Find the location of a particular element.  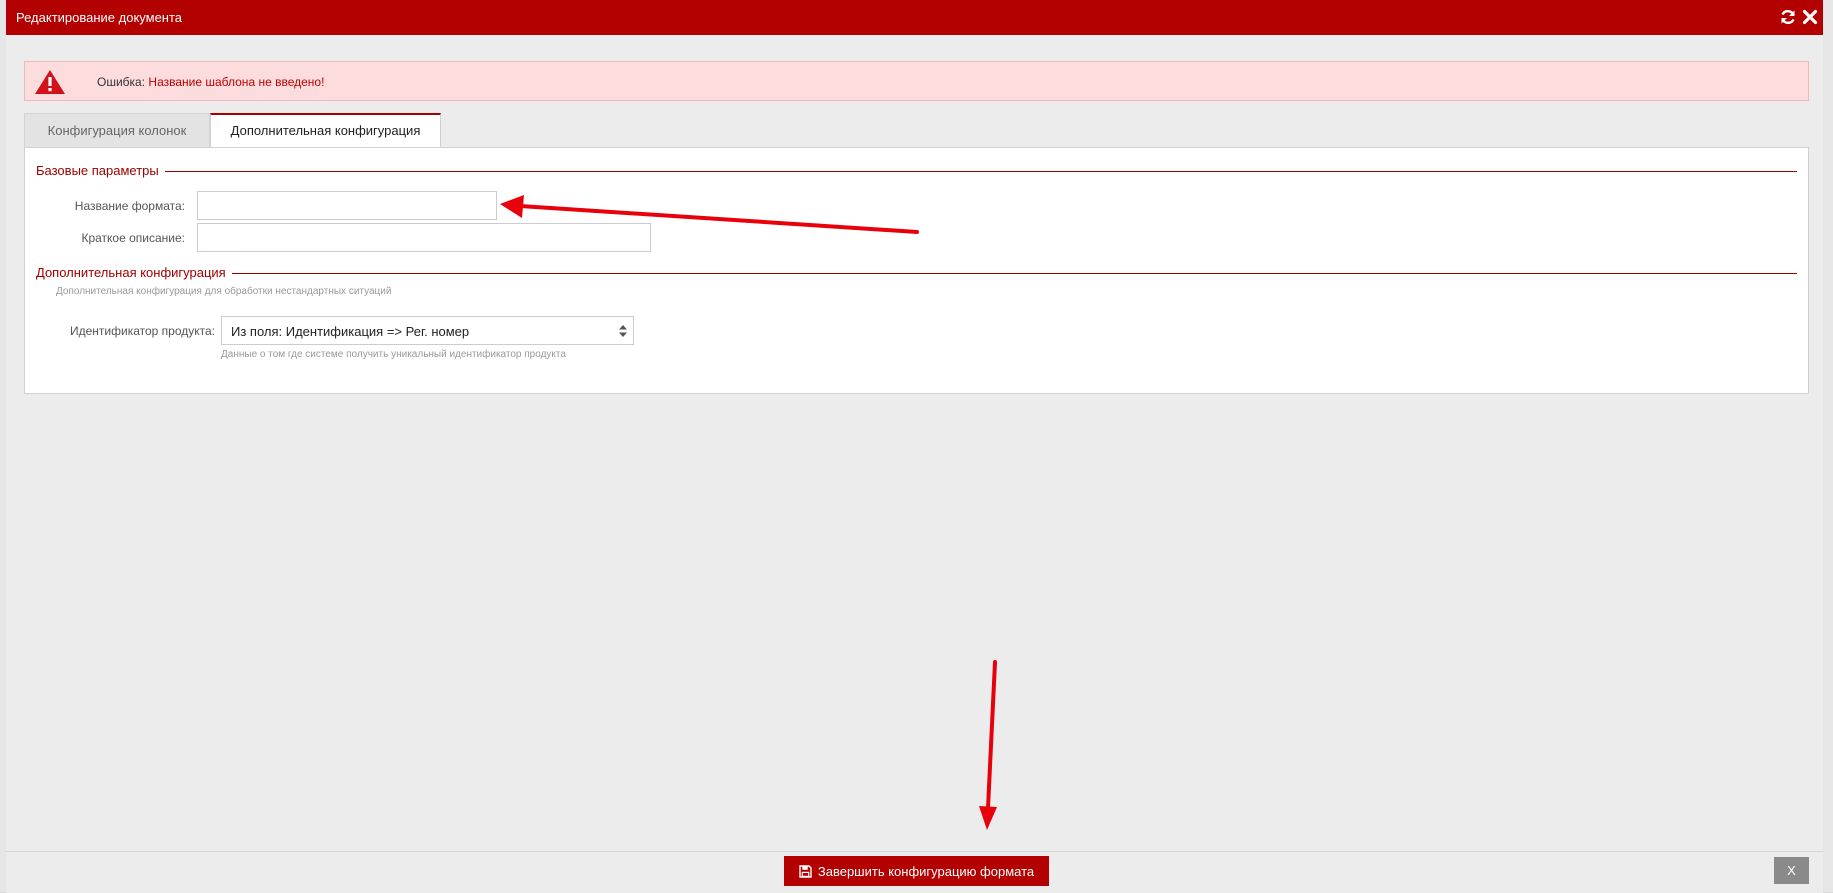

dialog-footer: Завершить конфигурацию формата X is located at coordinates (914, 872).